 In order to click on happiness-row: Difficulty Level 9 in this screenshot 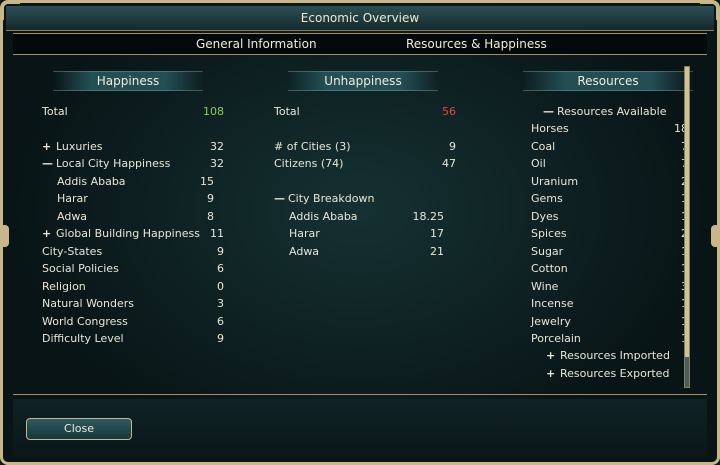, I will do `click(134, 339)`.